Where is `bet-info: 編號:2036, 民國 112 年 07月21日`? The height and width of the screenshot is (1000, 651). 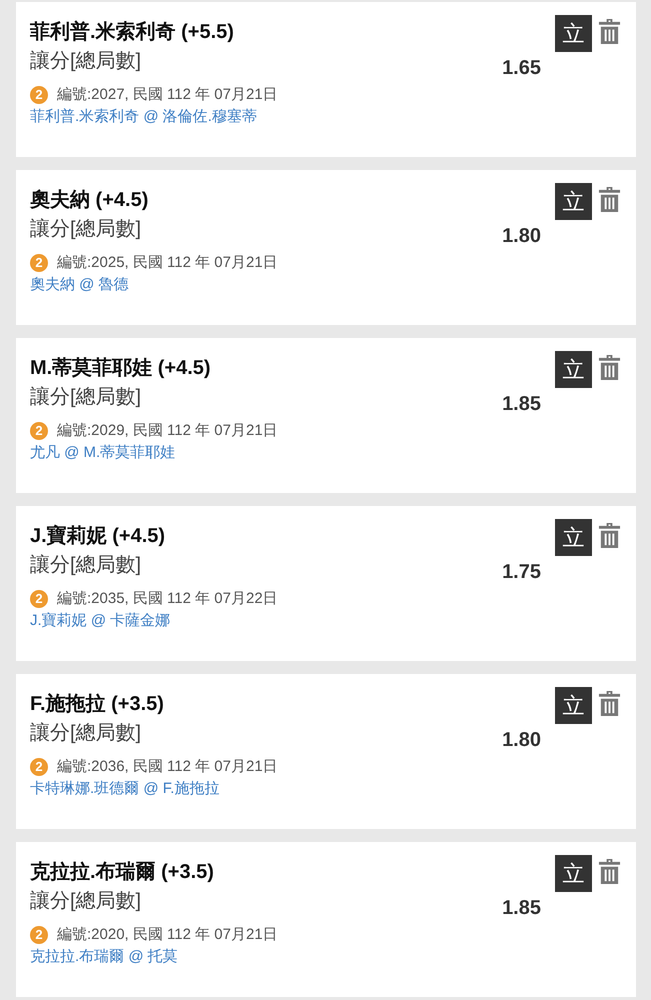
bet-info: 編號:2036, 民國 112 年 07月21日 is located at coordinates (167, 767).